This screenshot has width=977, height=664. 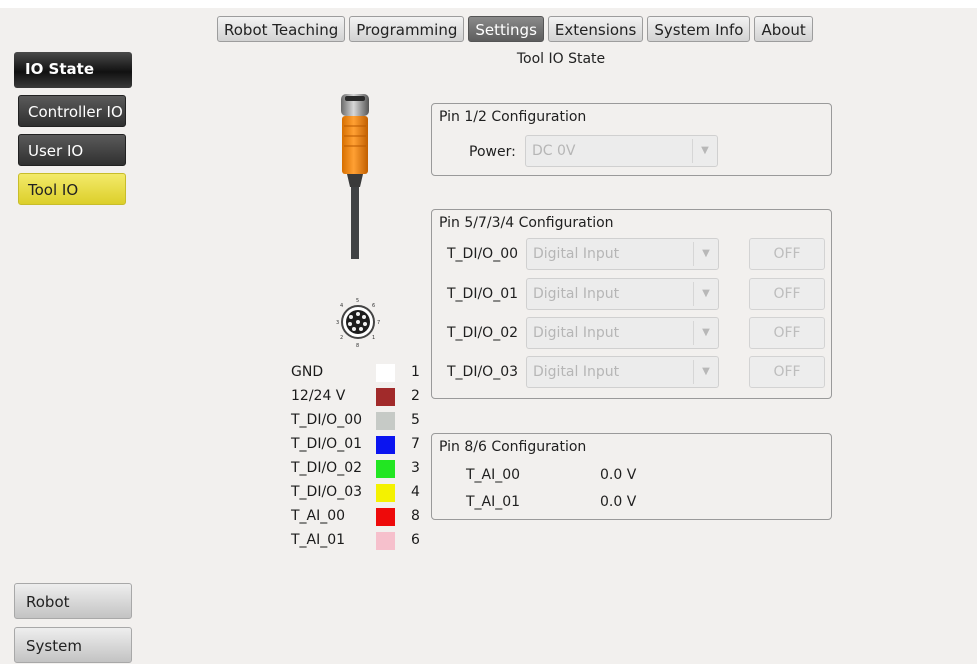 What do you see at coordinates (341, 306) in the screenshot?
I see `pin-number: 4` at bounding box center [341, 306].